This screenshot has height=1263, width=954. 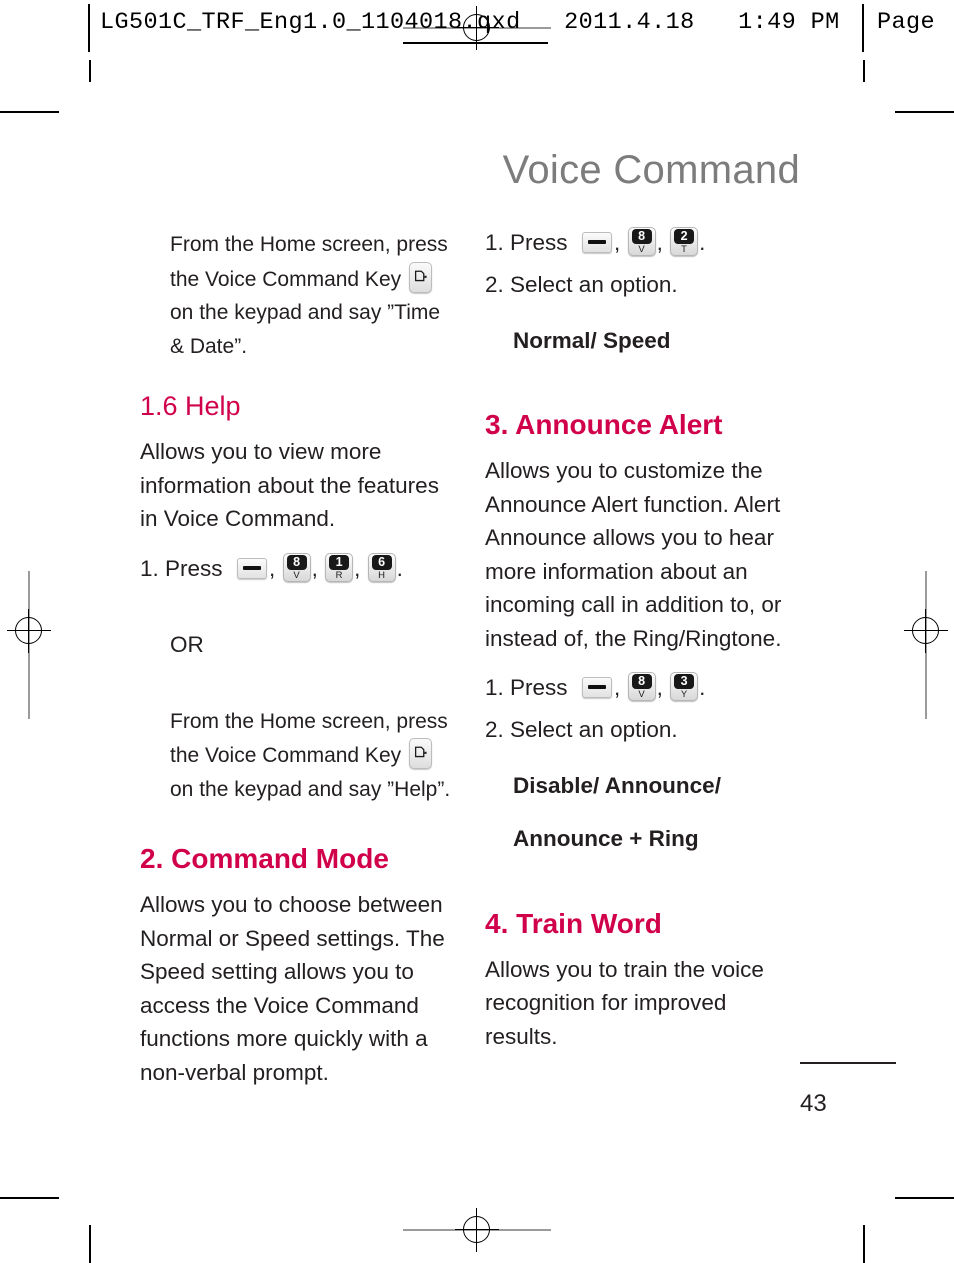 What do you see at coordinates (271, 567) in the screenshot?
I see `help-step-1: 1. Press , 8V, 1R, 6H.` at bounding box center [271, 567].